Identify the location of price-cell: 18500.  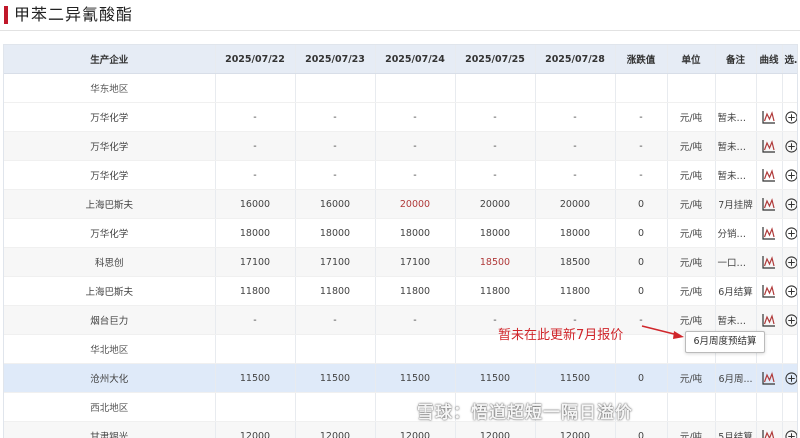
(495, 262).